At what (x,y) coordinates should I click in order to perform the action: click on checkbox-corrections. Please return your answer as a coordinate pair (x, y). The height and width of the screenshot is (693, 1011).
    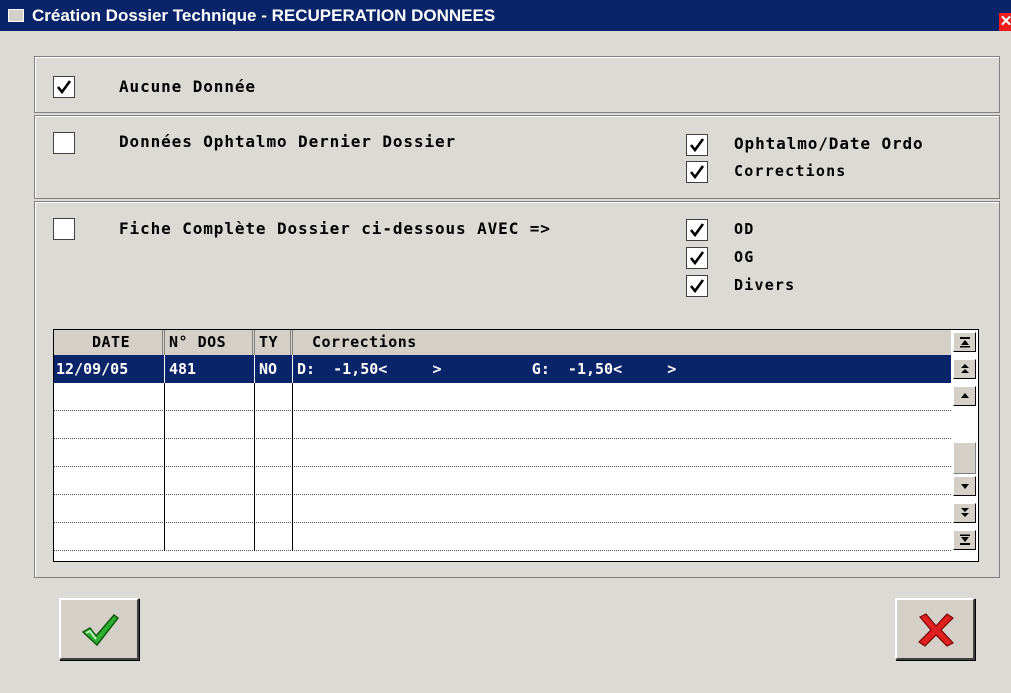
    Looking at the image, I should click on (697, 172).